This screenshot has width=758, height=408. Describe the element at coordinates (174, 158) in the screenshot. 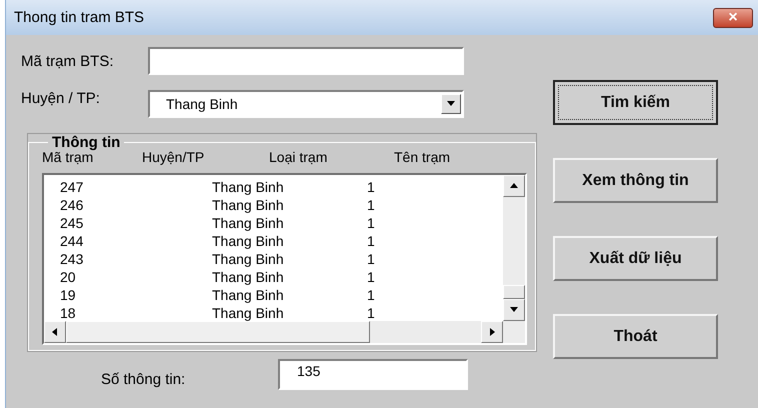

I see `column-header: Huyện/TP` at that location.